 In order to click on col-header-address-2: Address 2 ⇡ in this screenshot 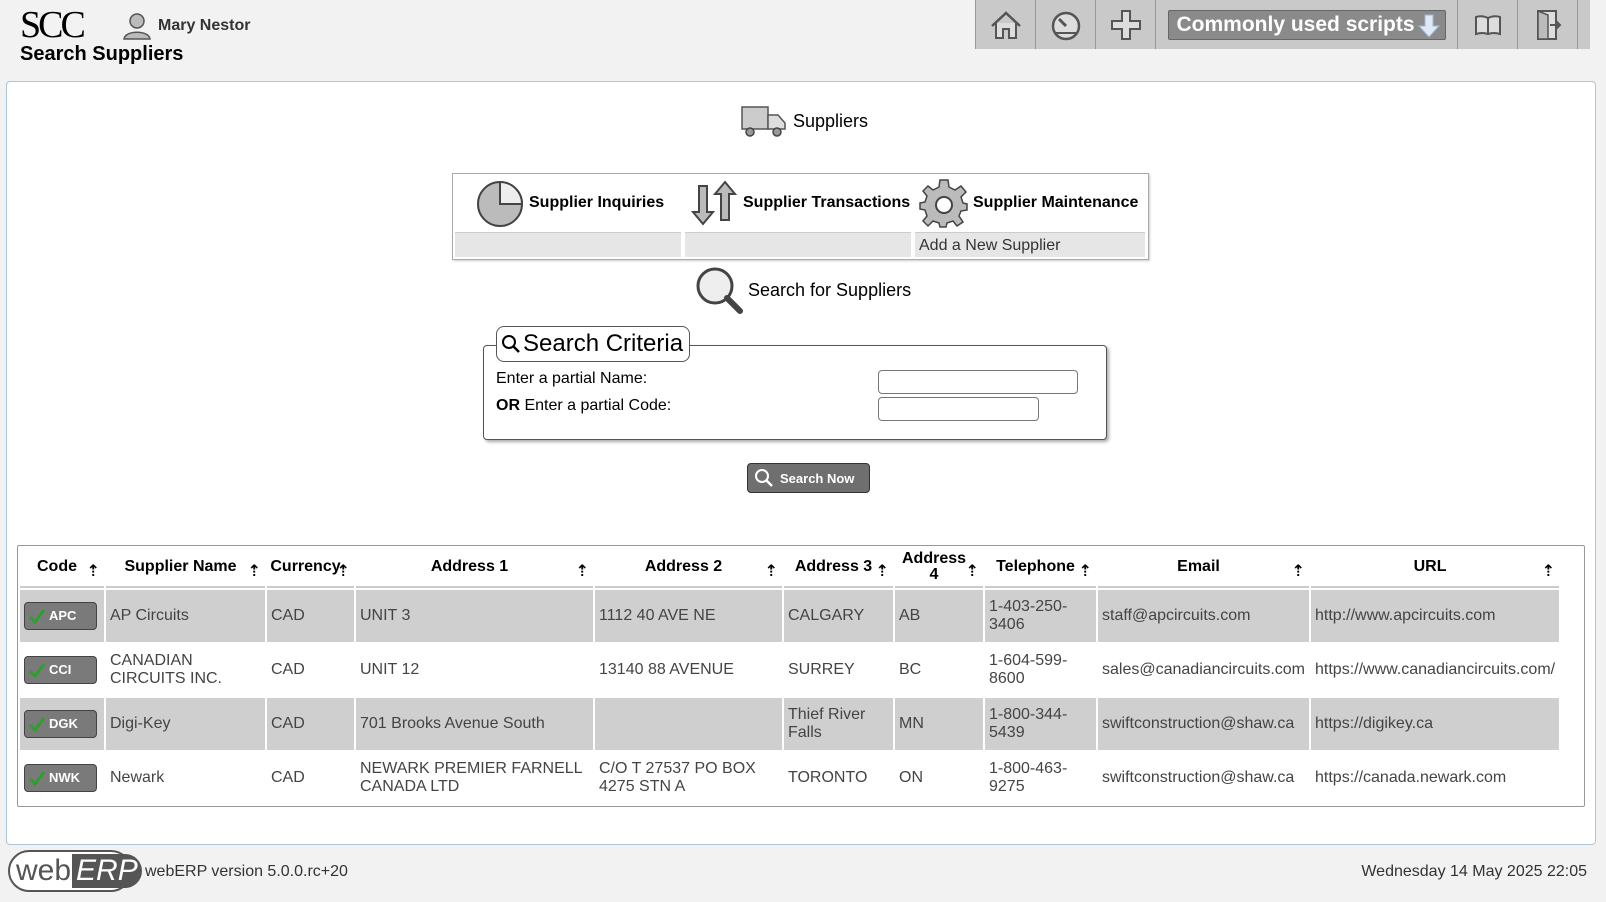, I will do `click(688, 568)`.